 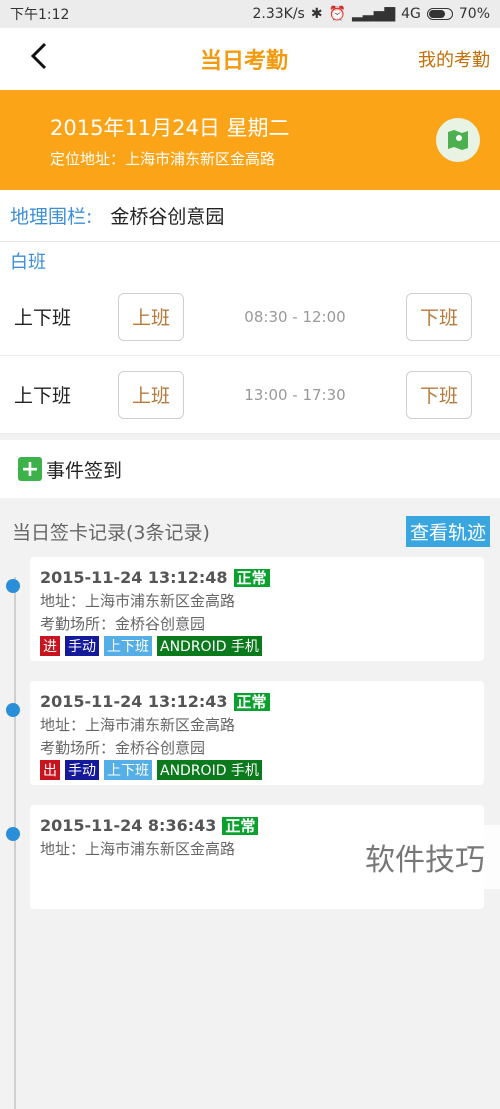 I want to click on shift-row: 上下班 上班 13:00 - 17:30 下班, so click(x=250, y=395).